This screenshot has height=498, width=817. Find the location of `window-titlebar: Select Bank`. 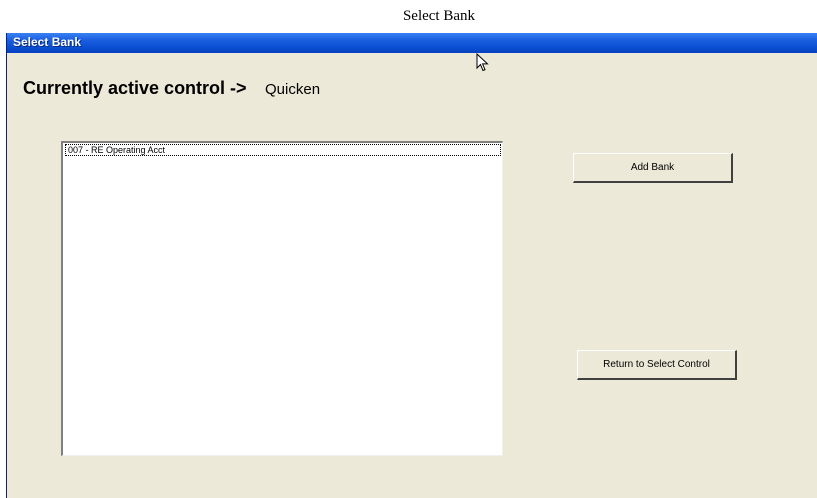

window-titlebar: Select Bank is located at coordinates (412, 43).